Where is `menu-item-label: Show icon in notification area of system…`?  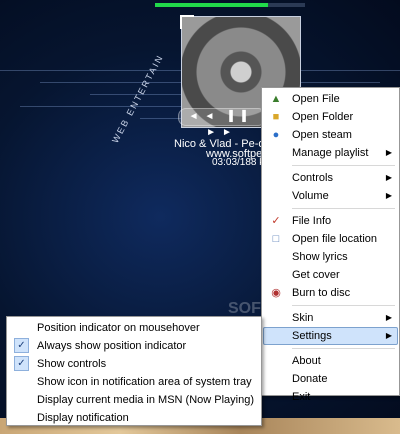
menu-item-label: Show icon in notification area of system… is located at coordinates (144, 382).